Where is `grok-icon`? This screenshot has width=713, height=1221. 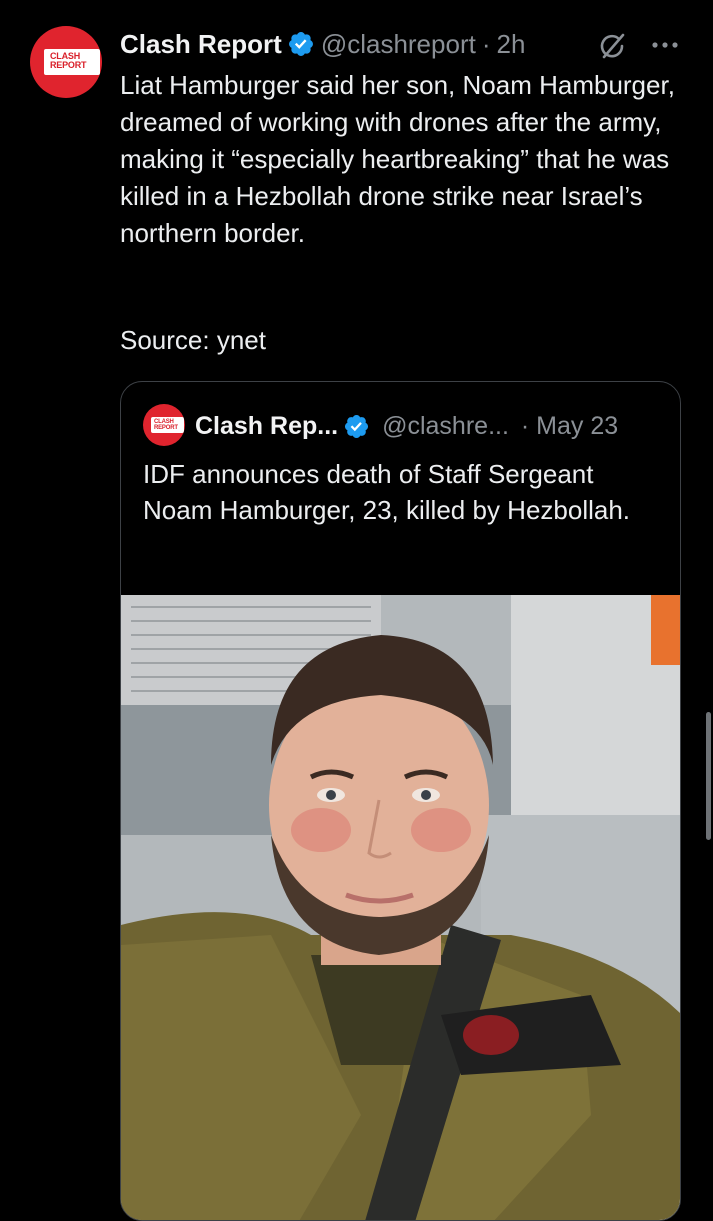
grok-icon is located at coordinates (612, 46).